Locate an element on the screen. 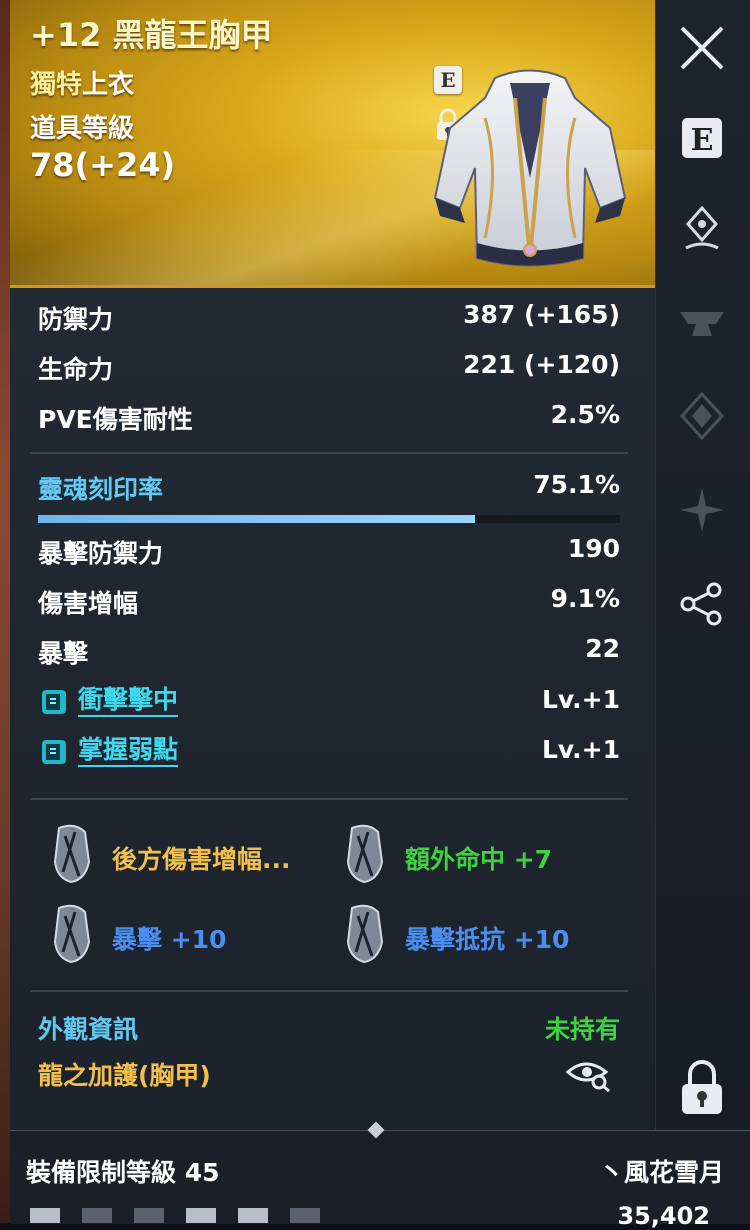 The image size is (750, 1230). engraving-extra-hit: 額外命中 +7 is located at coordinates (478, 858).